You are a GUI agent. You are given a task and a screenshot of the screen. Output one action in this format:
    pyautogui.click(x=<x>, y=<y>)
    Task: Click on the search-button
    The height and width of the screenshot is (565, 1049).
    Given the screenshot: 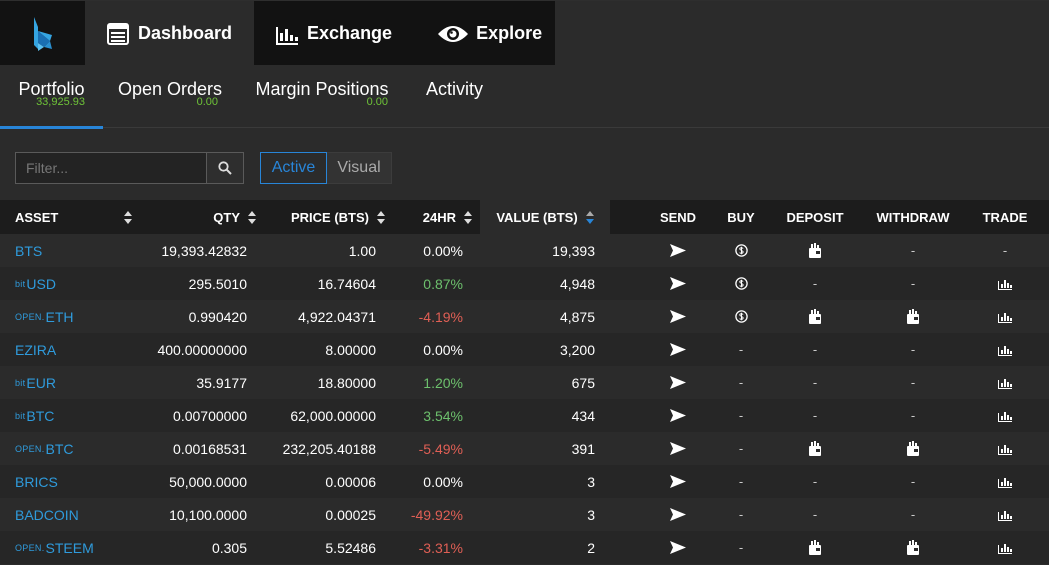 What is the action you would take?
    pyautogui.click(x=225, y=168)
    